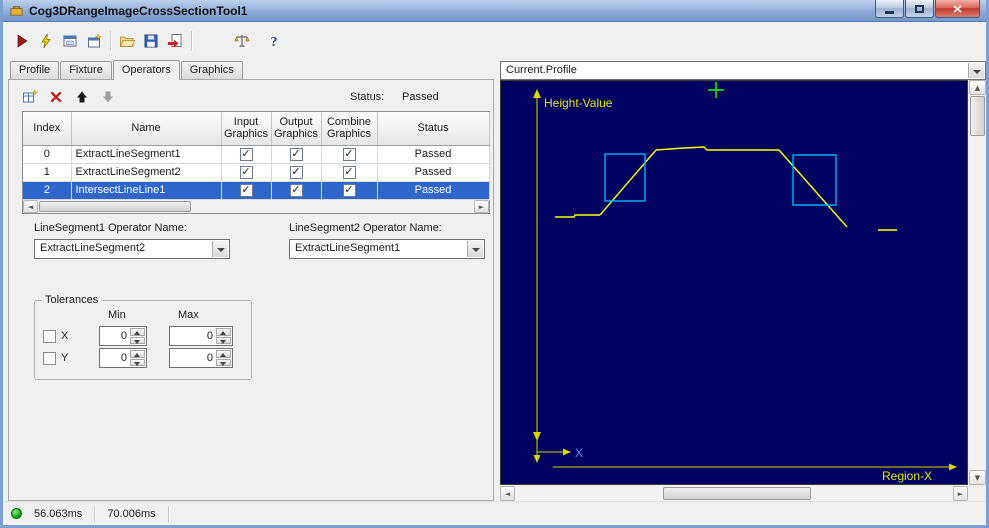  Describe the element at coordinates (21, 41) in the screenshot. I see `run-button` at that location.